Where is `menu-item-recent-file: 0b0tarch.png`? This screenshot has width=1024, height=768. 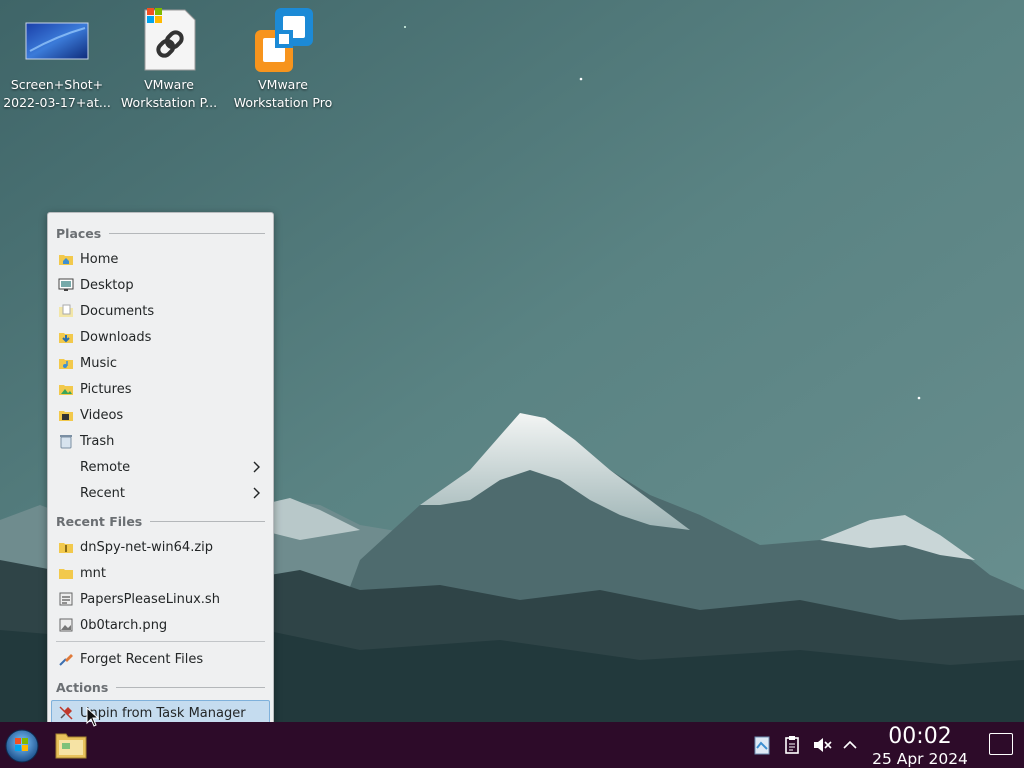
menu-item-recent-file: 0b0tarch.png is located at coordinates (160, 625).